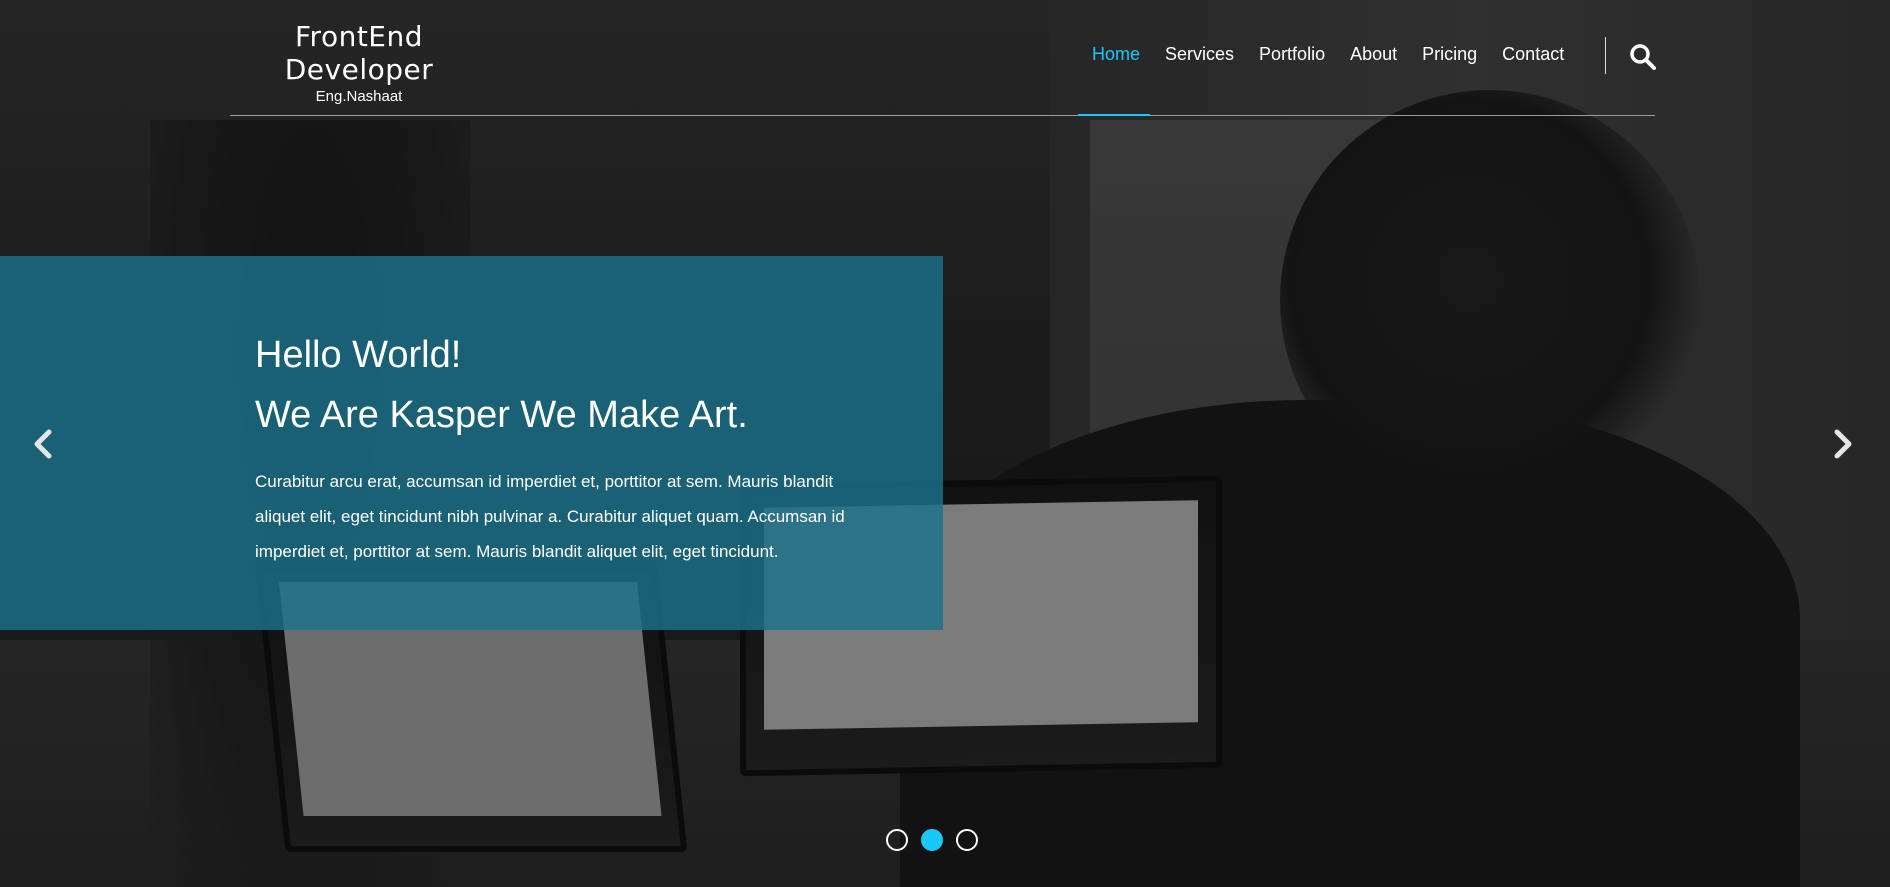 This screenshot has height=887, width=1890. What do you see at coordinates (595, 385) in the screenshot?
I see `hero-heading: Hello World! We Are Kasper We Make Art.` at bounding box center [595, 385].